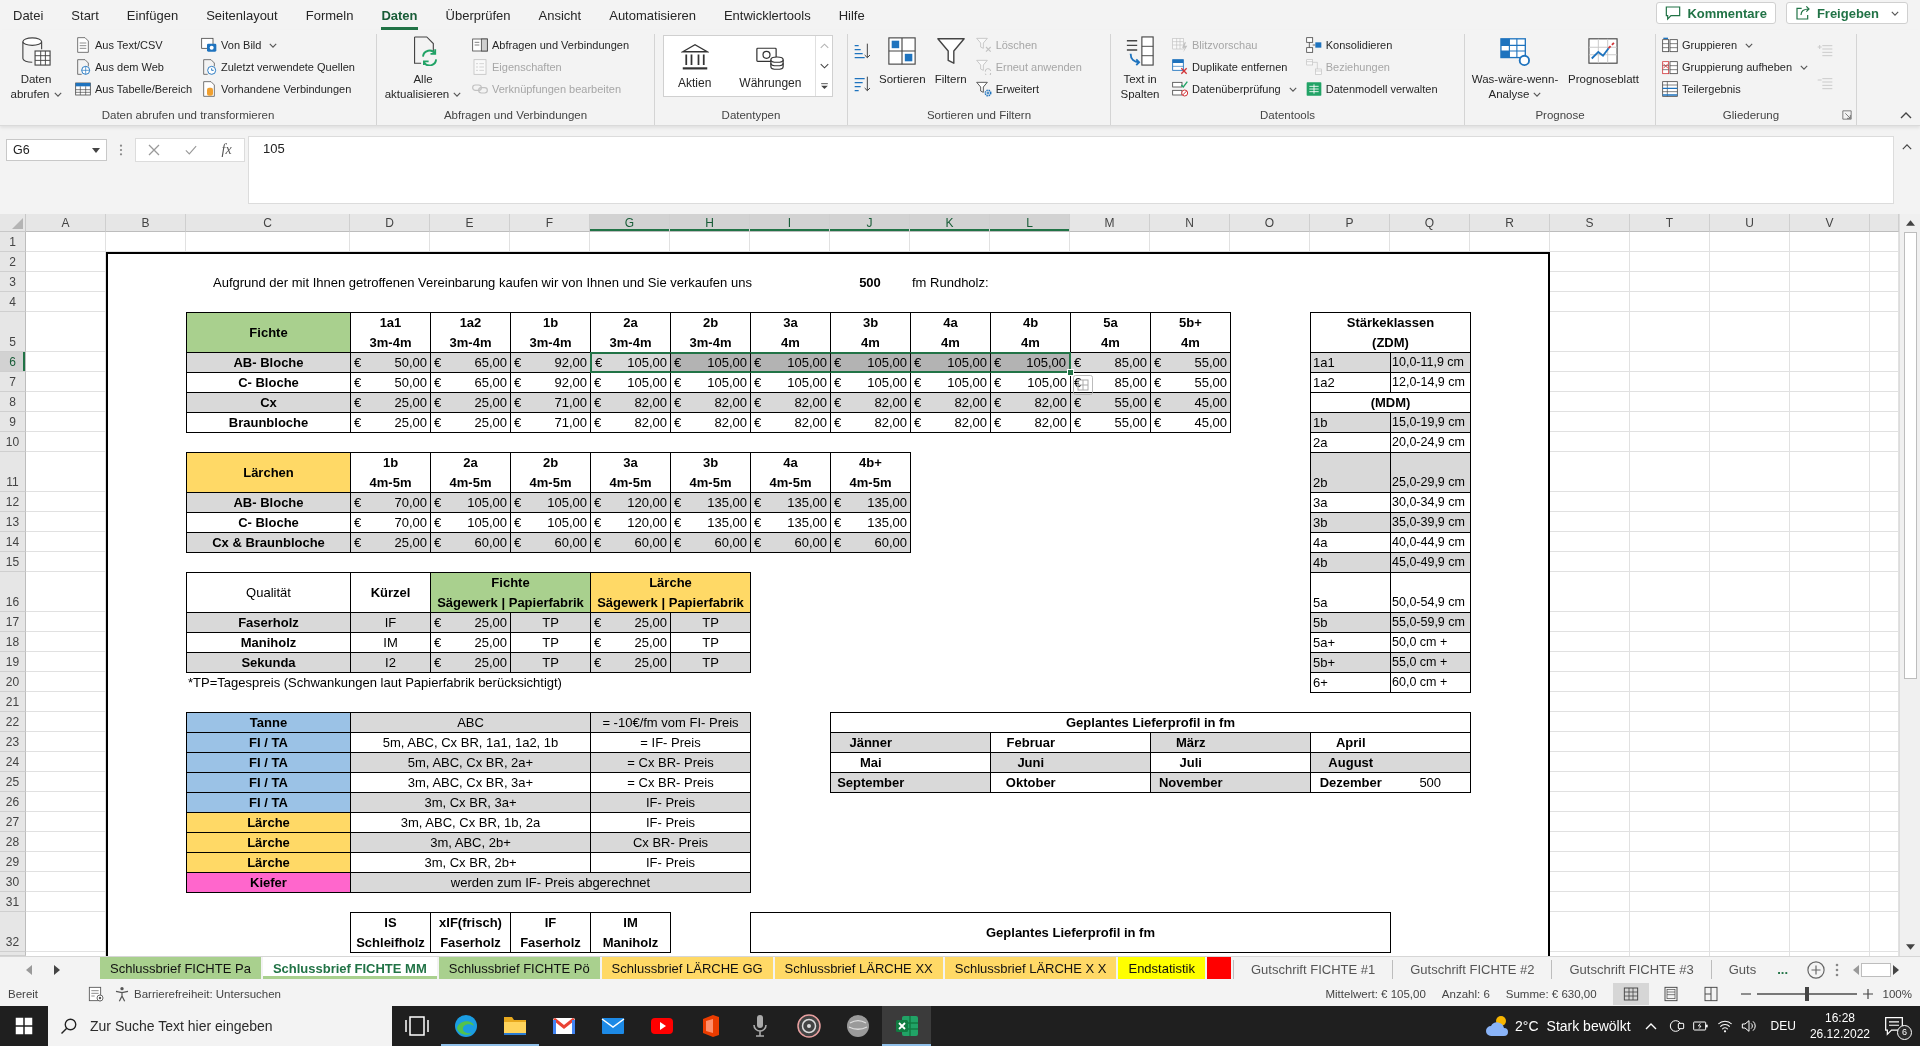 The height and width of the screenshot is (1046, 1920). I want to click on row-header: 16, so click(13, 592).